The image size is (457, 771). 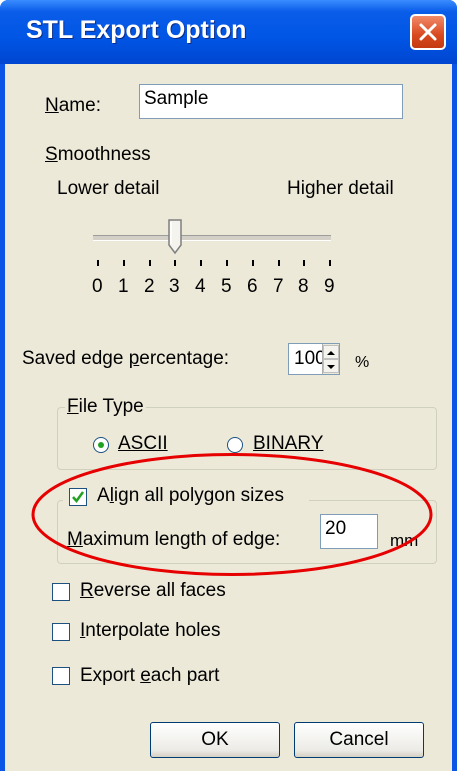 What do you see at coordinates (252, 286) in the screenshot?
I see `slider-tick-label: 6` at bounding box center [252, 286].